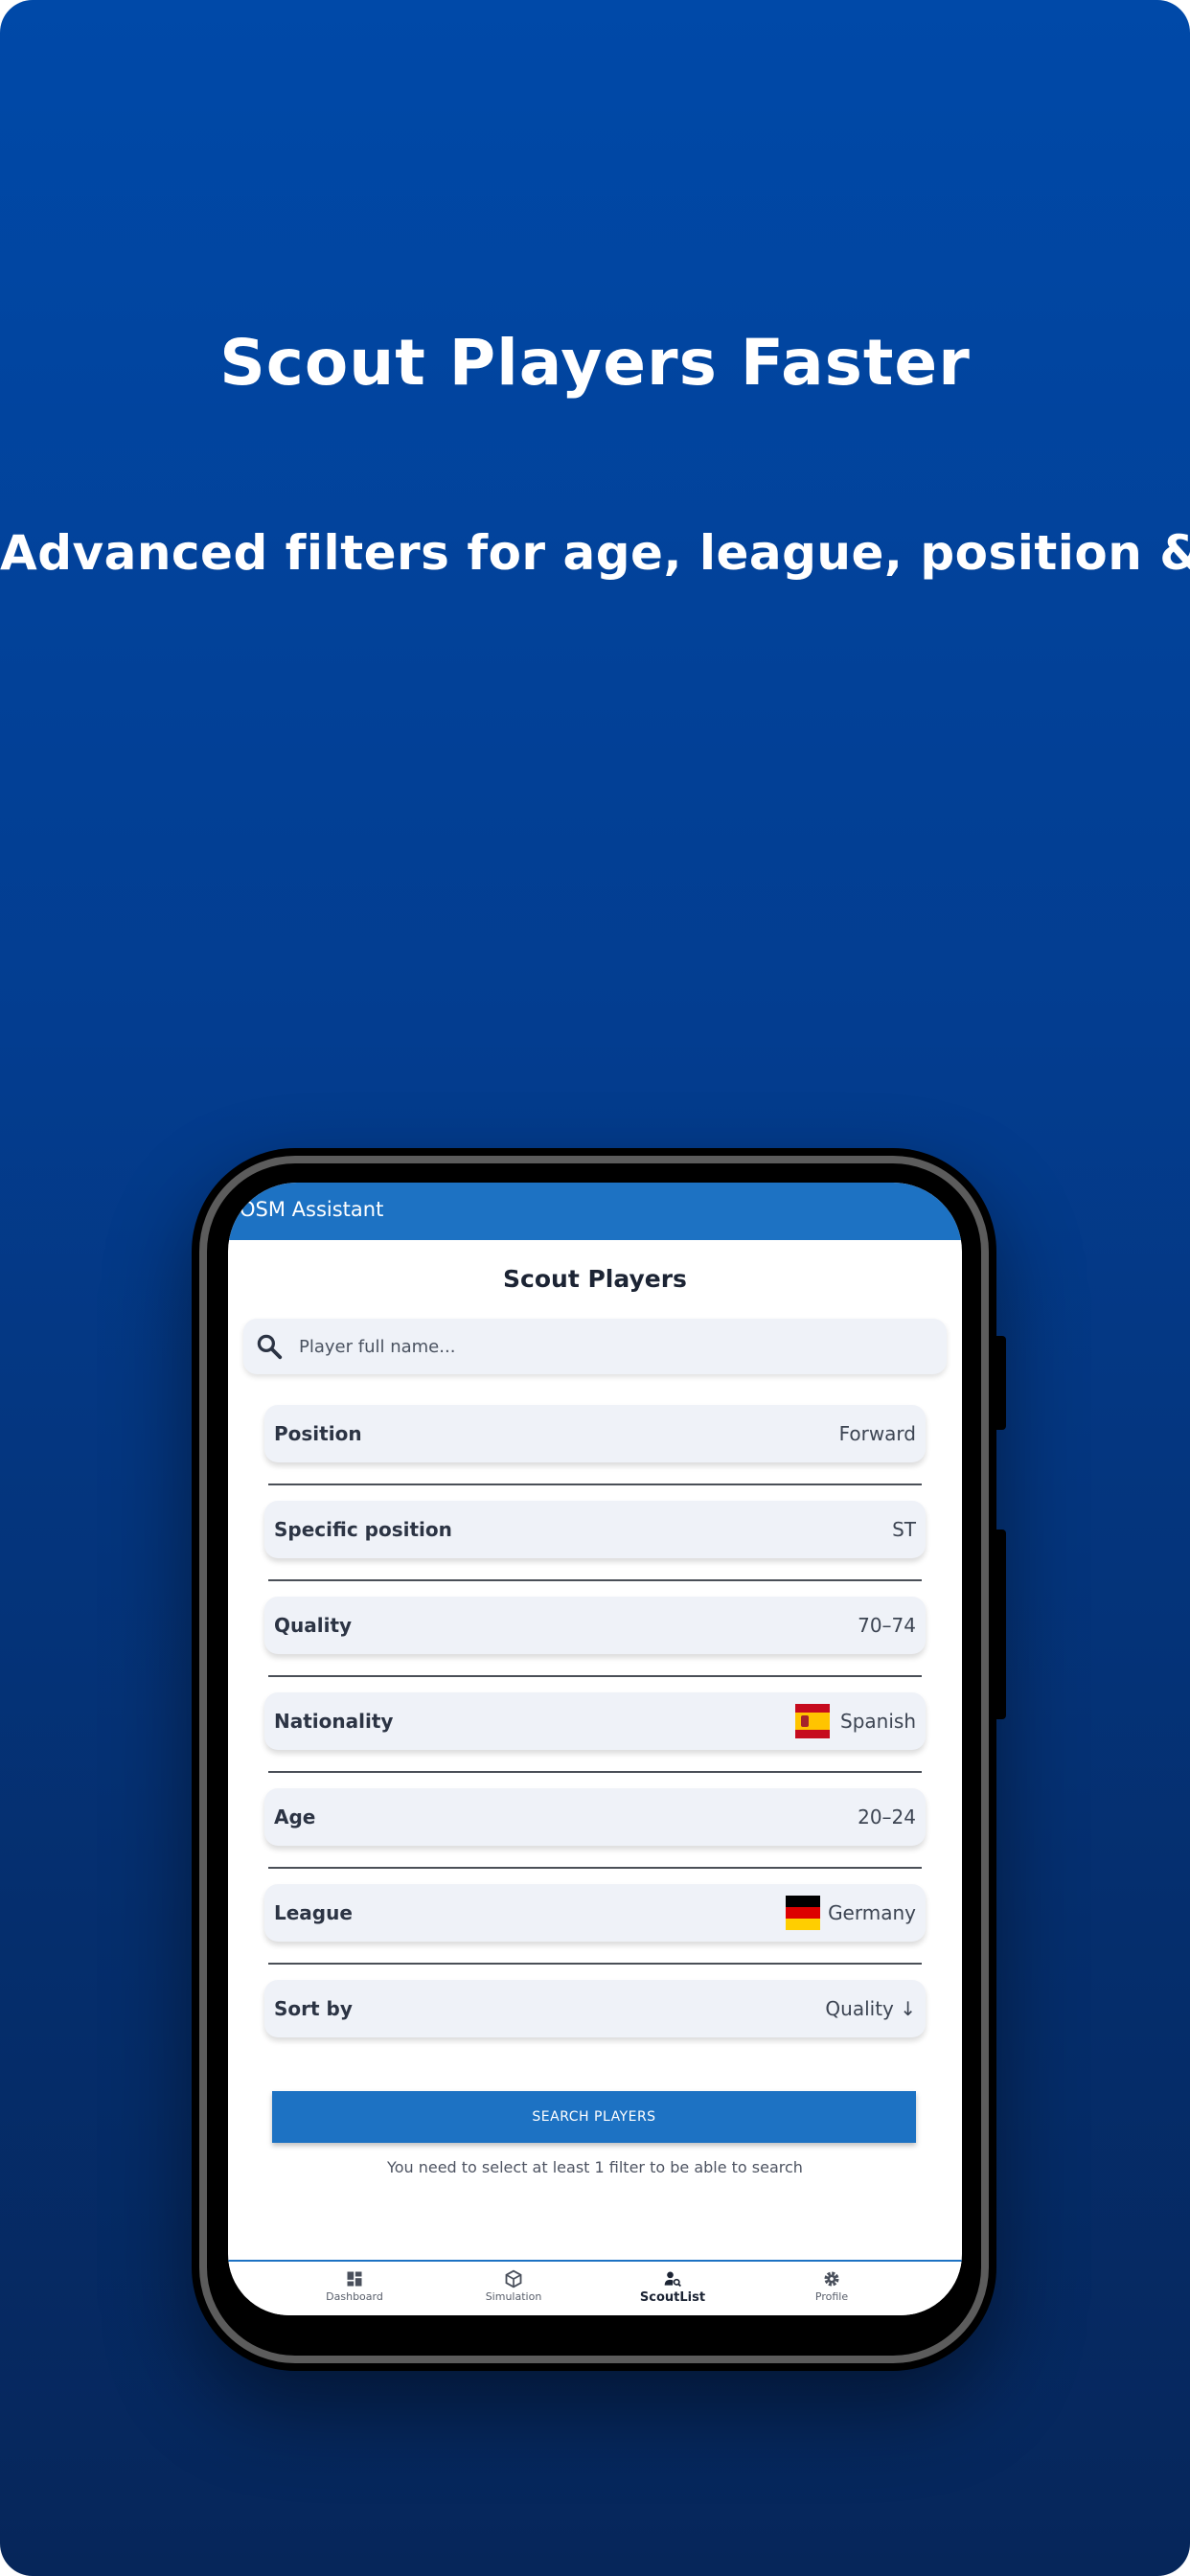 This screenshot has height=2576, width=1190. What do you see at coordinates (887, 1625) in the screenshot?
I see `filter-value: 70–74` at bounding box center [887, 1625].